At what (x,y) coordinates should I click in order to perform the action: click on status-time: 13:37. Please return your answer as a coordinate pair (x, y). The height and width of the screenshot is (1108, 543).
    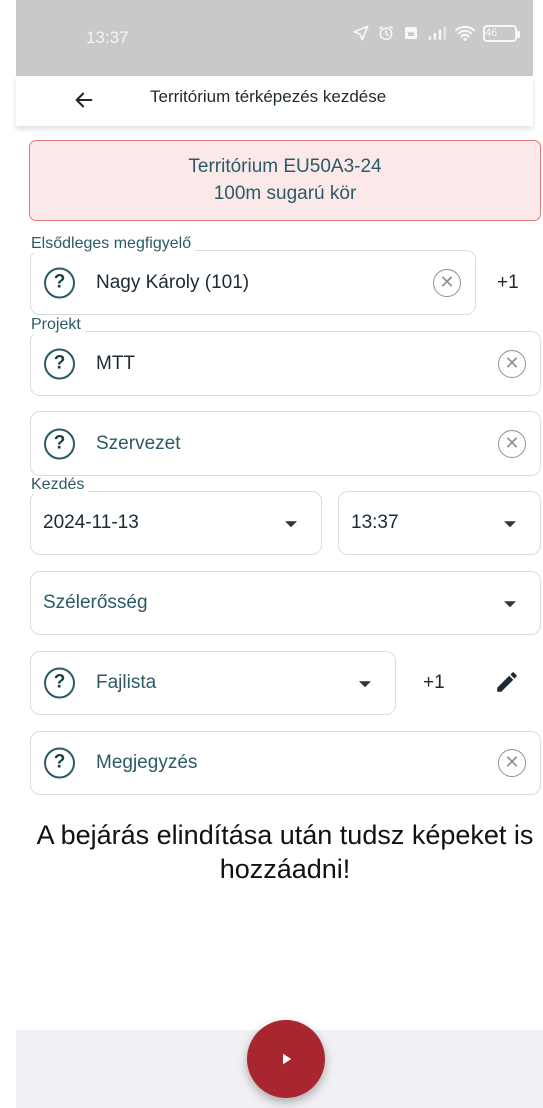
    Looking at the image, I should click on (107, 37).